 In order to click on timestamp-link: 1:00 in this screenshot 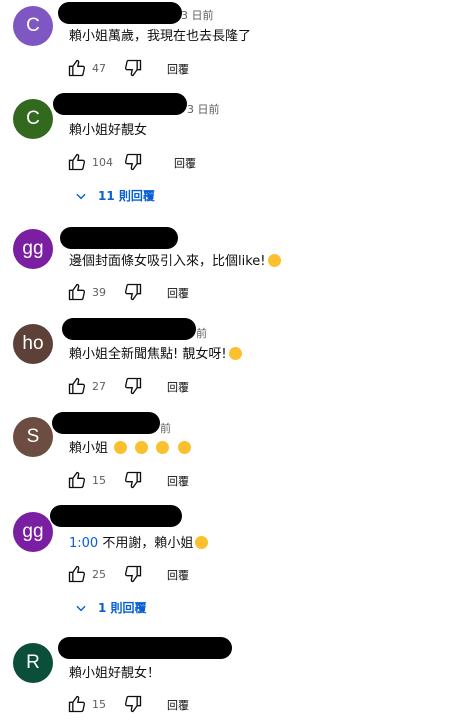, I will do `click(83, 543)`.